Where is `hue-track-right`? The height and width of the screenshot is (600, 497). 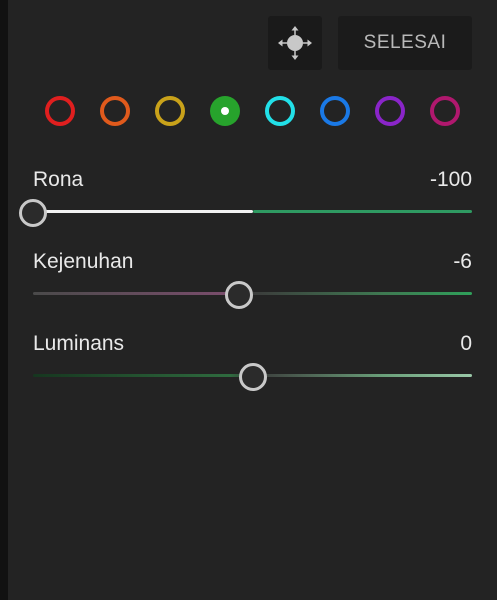 hue-track-right is located at coordinates (362, 211).